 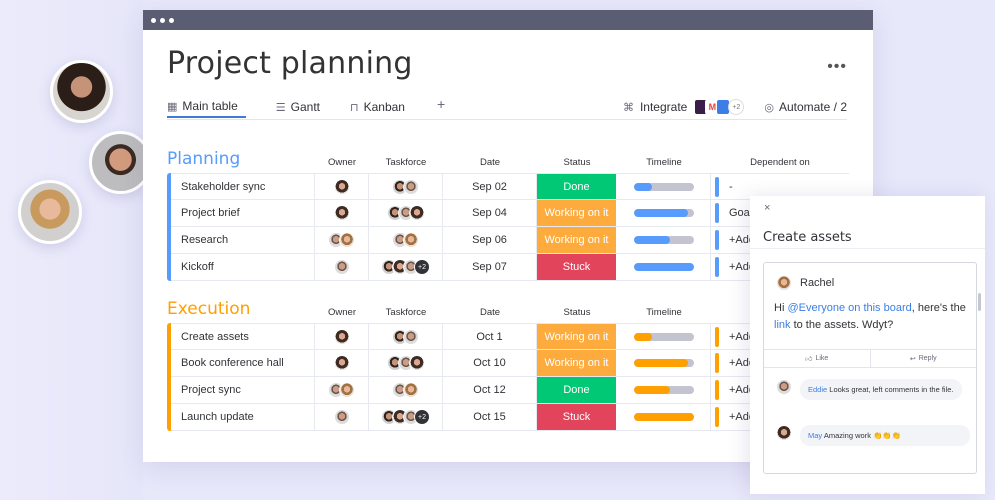 I want to click on window-dot, so click(x=153, y=20).